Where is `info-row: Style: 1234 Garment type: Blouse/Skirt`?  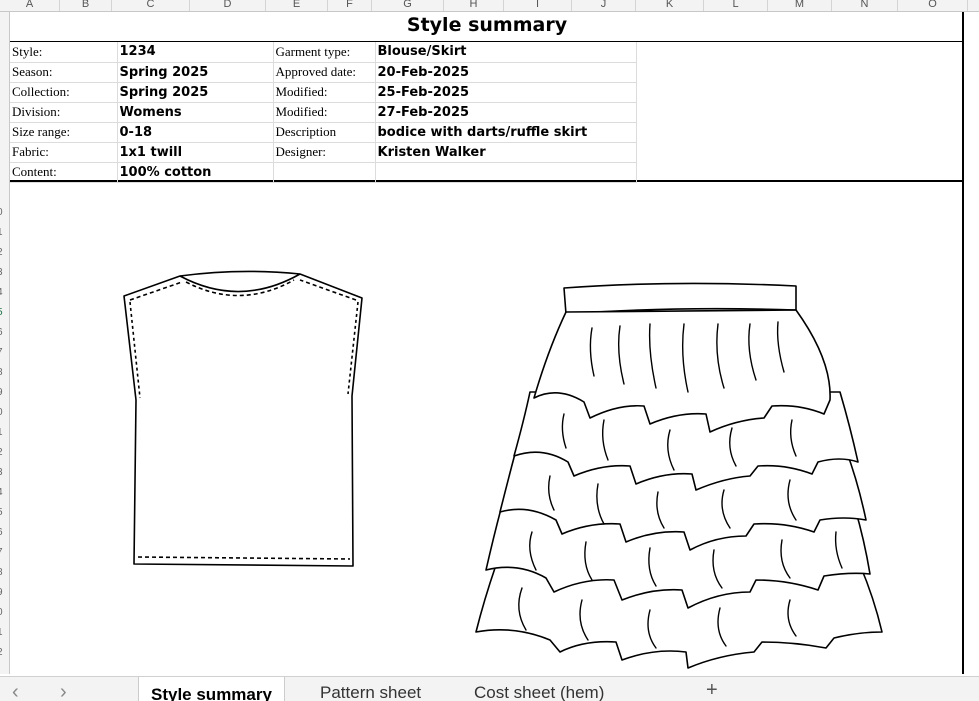
info-row: Style: 1234 Garment type: Blouse/Skirt is located at coordinates (323, 52).